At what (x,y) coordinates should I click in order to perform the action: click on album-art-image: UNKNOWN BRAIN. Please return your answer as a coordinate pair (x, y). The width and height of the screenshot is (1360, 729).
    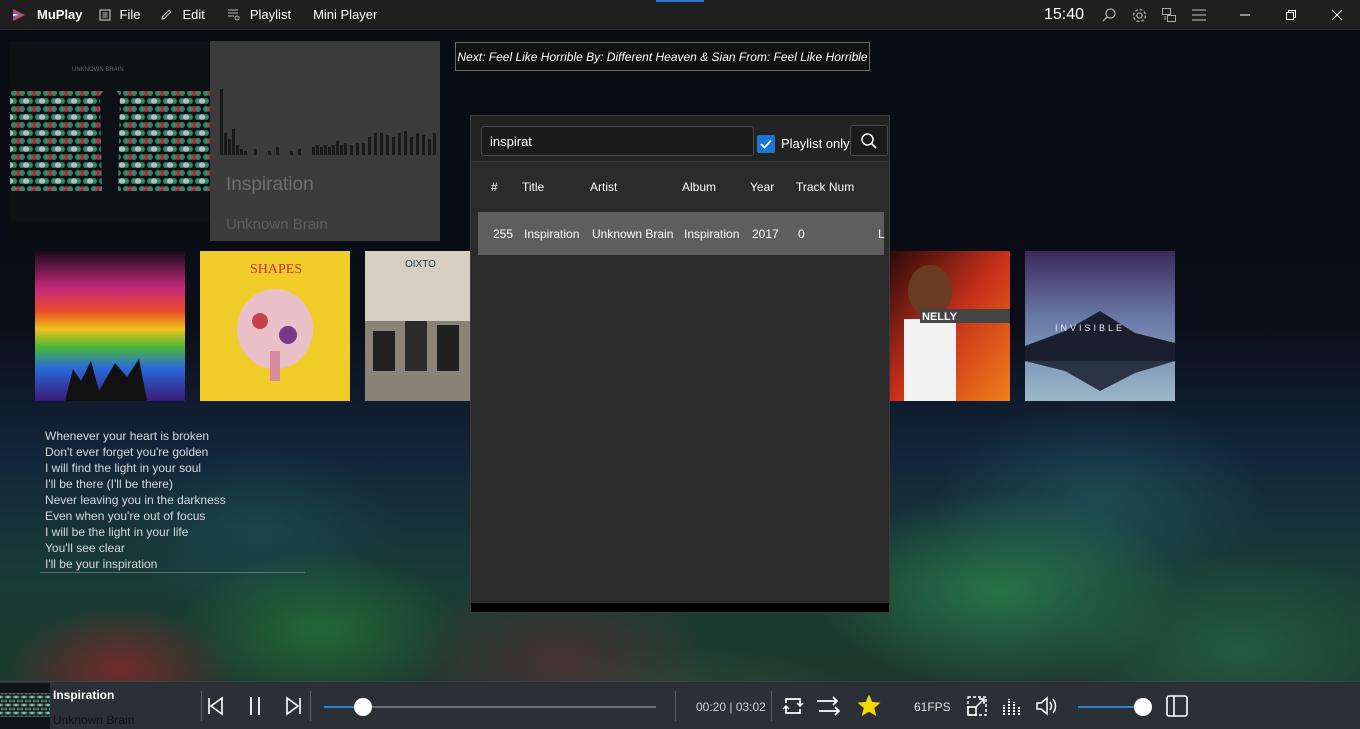
    Looking at the image, I should click on (110, 140).